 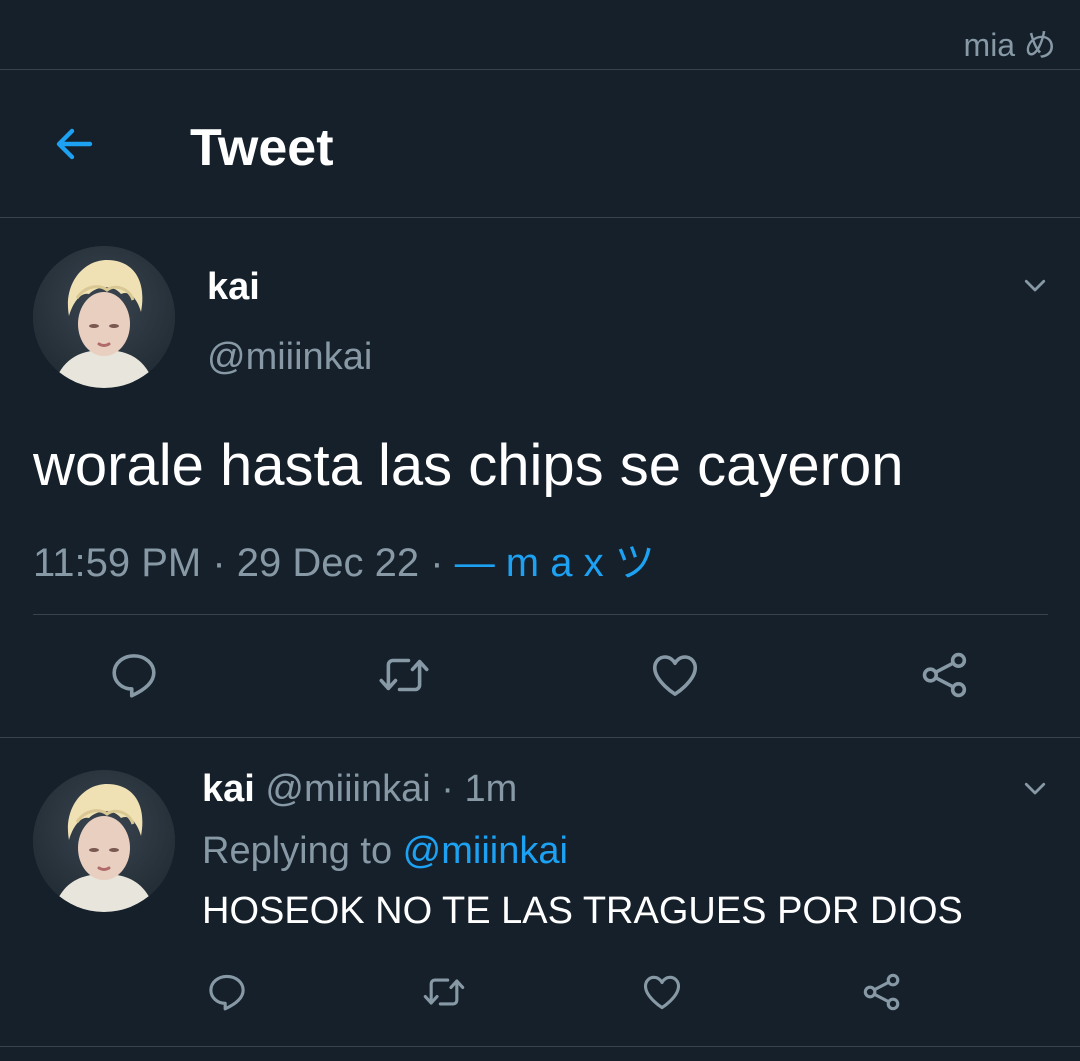 What do you see at coordinates (302, 851) in the screenshot?
I see `replying-to-label: Replying to` at bounding box center [302, 851].